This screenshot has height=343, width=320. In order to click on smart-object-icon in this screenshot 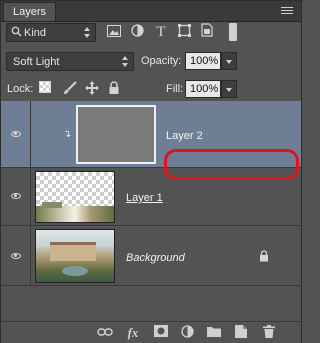, I will do `click(207, 32)`.